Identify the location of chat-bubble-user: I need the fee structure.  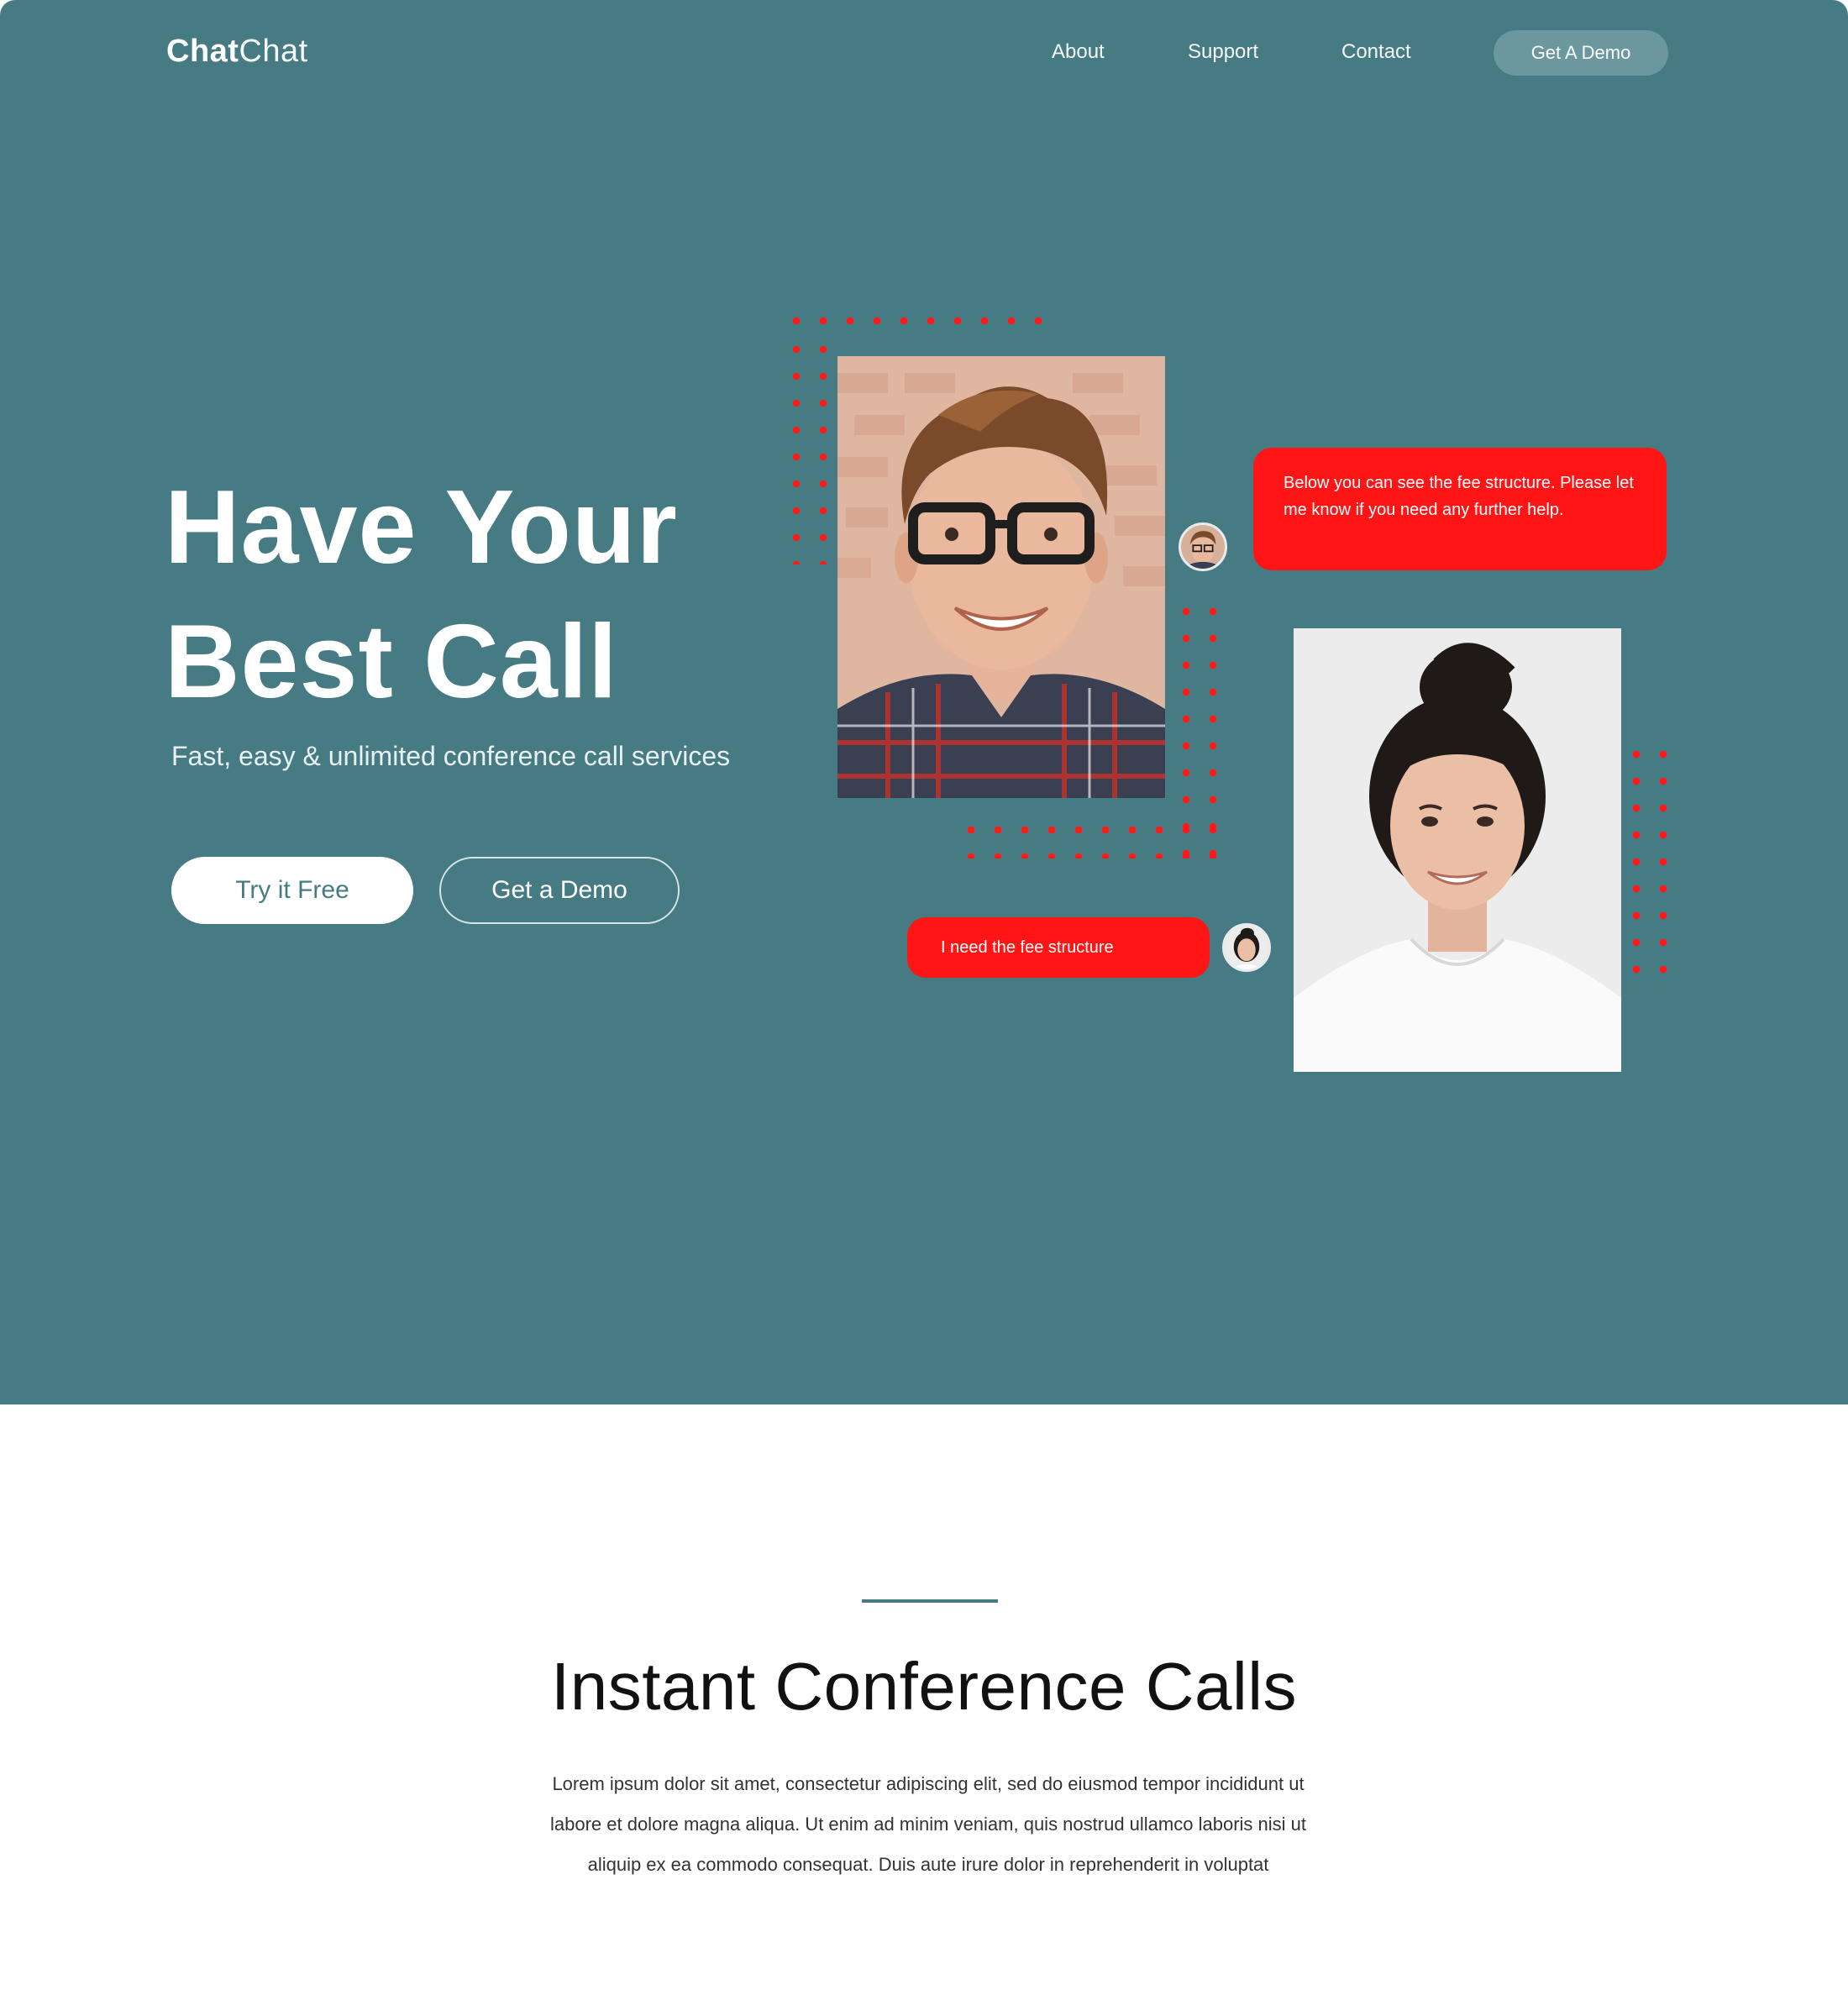
(1058, 947).